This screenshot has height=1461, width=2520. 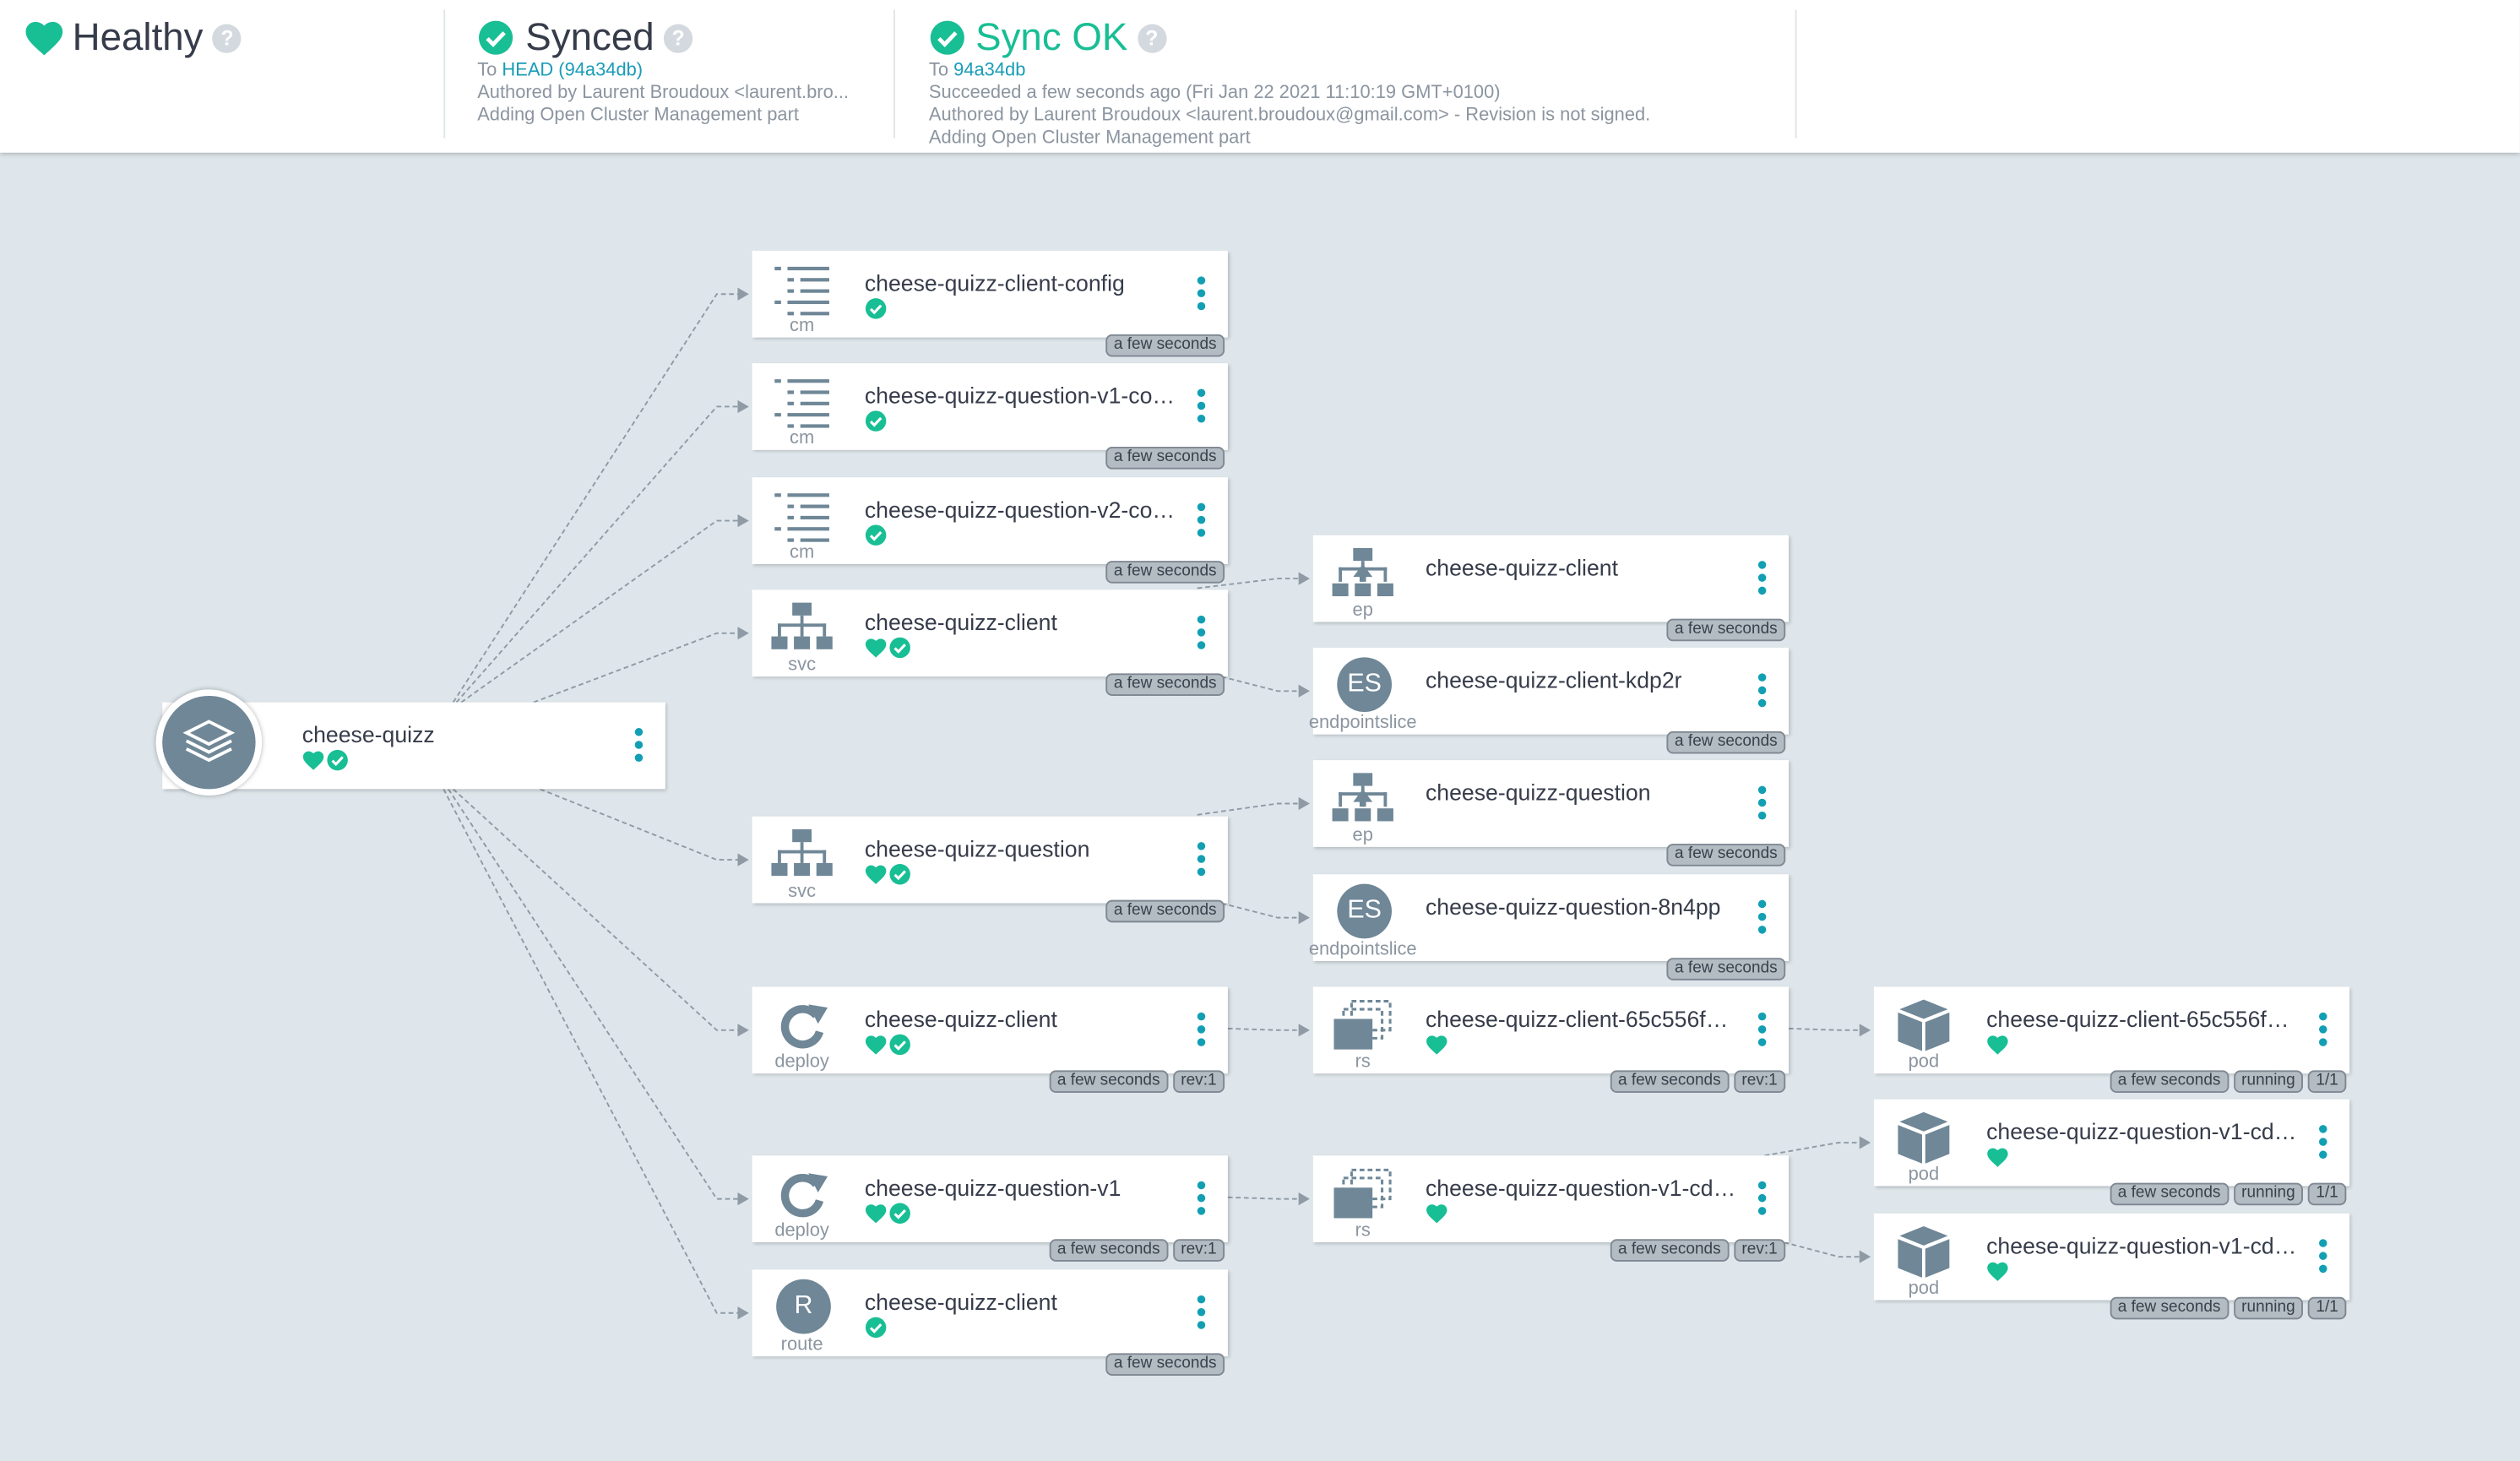 I want to click on resource-node-ep: ep cheese-quizz-client a few seconds, so click(x=1551, y=588).